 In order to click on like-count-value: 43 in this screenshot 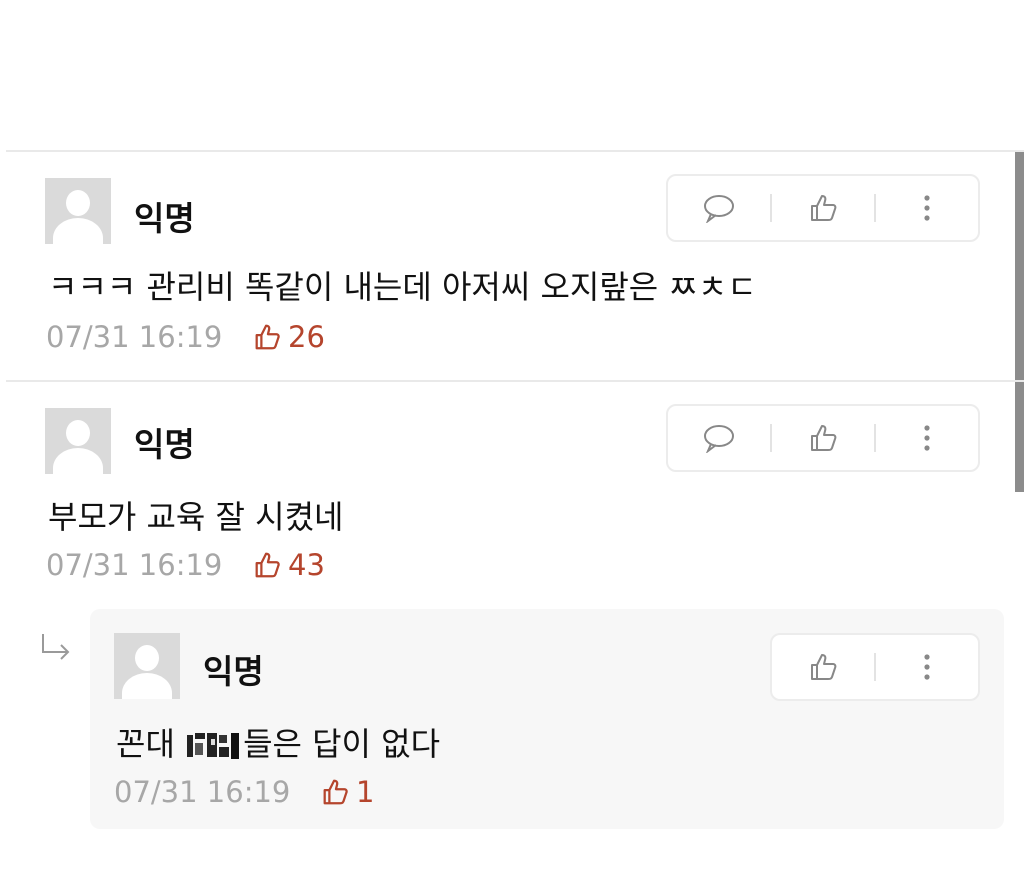, I will do `click(306, 565)`.